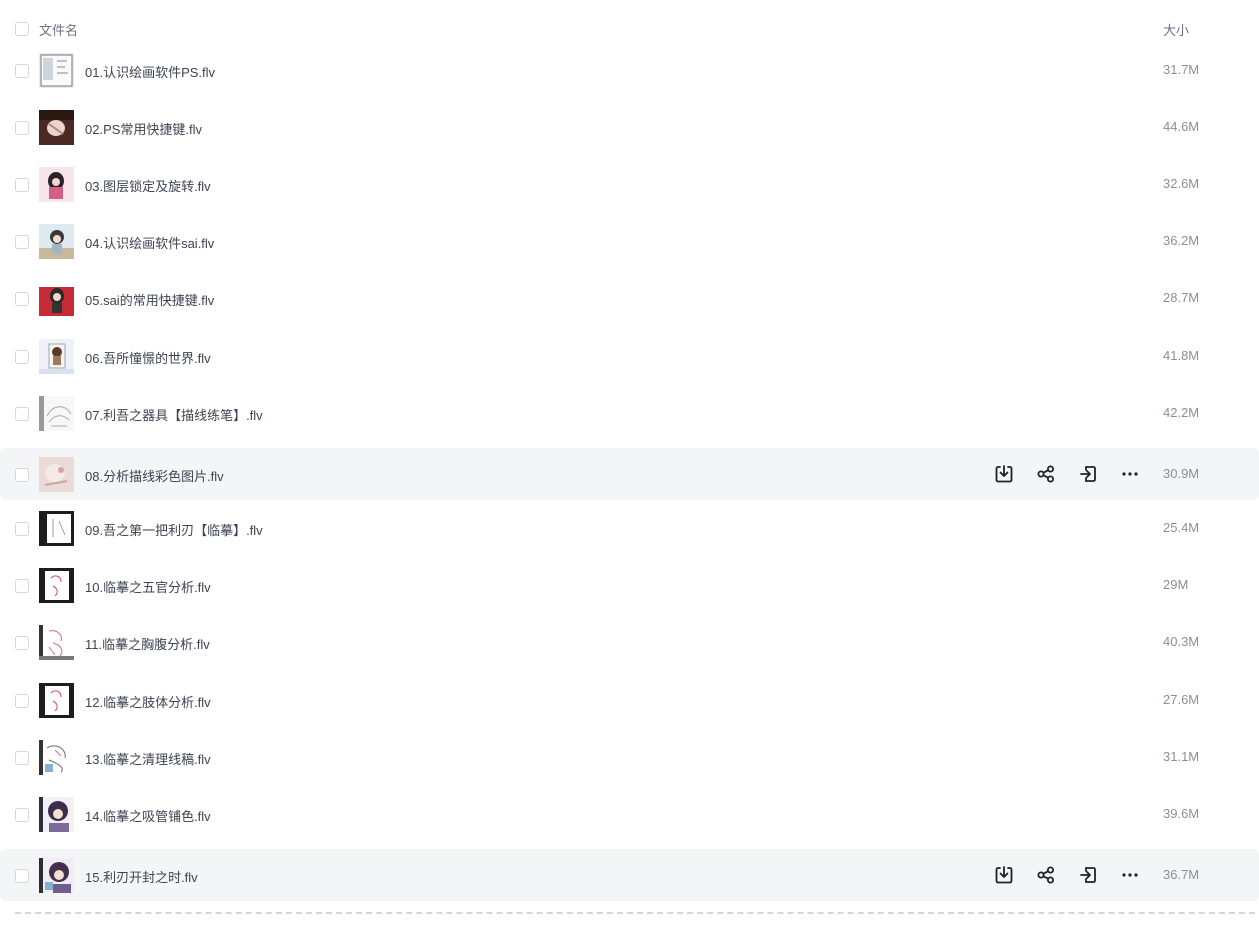  What do you see at coordinates (629, 184) in the screenshot?
I see `file-row: 03.图层锁定及旋转.flv 32.6M` at bounding box center [629, 184].